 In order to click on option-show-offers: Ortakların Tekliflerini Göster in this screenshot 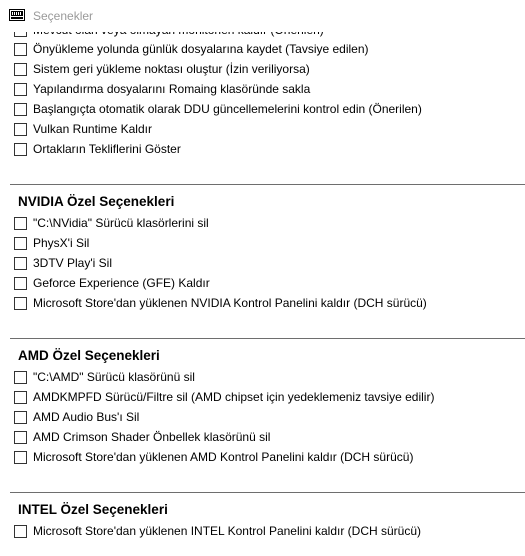, I will do `click(97, 149)`.